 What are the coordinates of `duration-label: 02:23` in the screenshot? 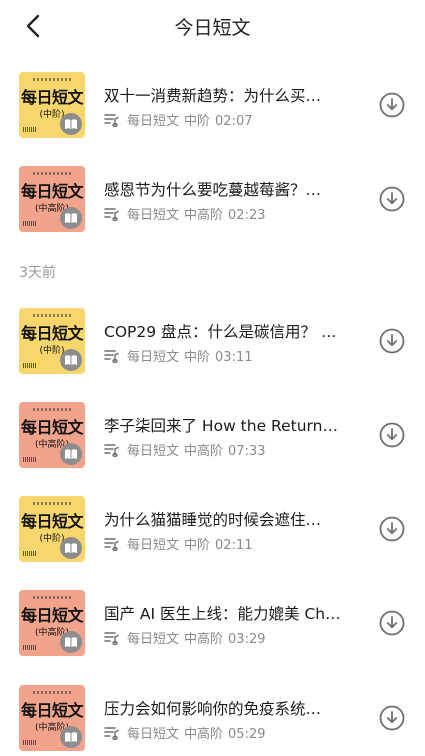 It's located at (247, 215).